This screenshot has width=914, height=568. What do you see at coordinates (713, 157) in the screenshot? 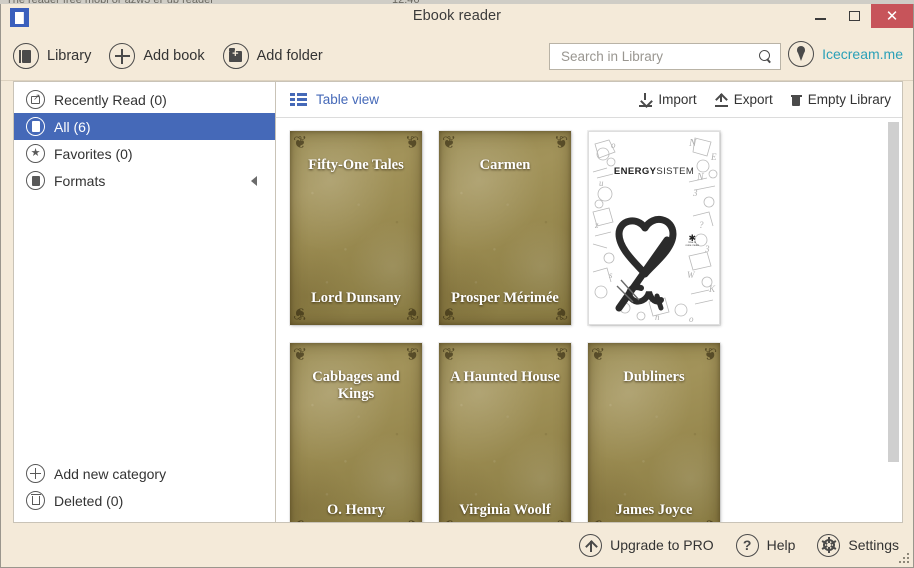
I see `svg-text: E` at bounding box center [713, 157].